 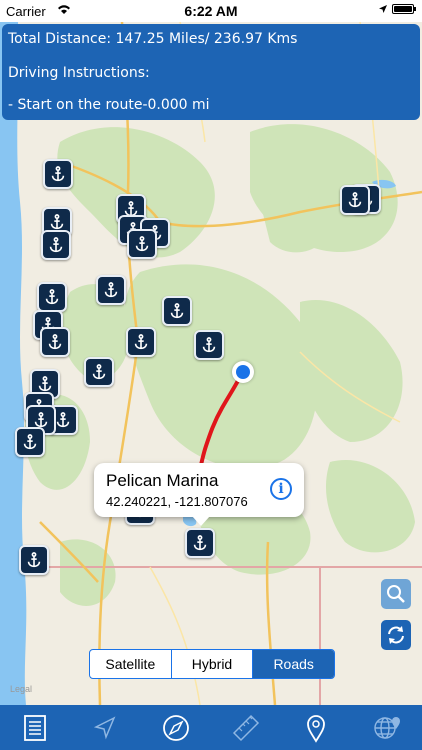 I want to click on list-icon, so click(x=35, y=727).